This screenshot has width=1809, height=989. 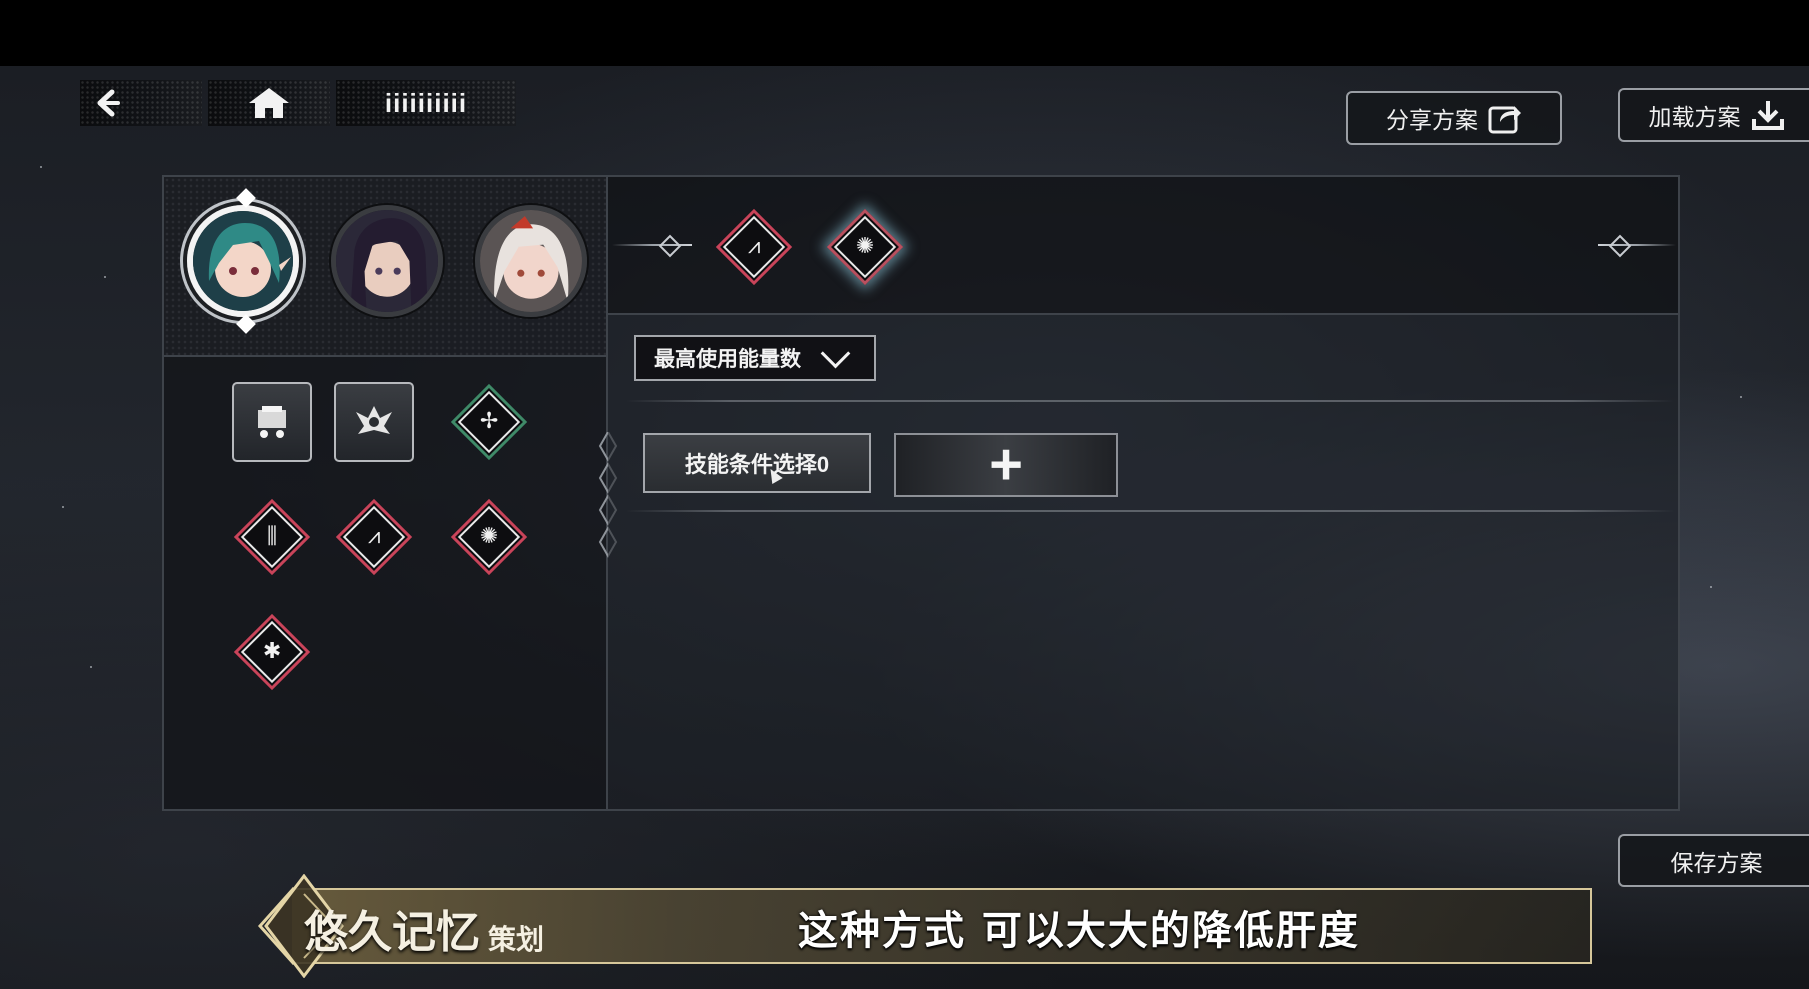 I want to click on home-button, so click(x=269, y=103).